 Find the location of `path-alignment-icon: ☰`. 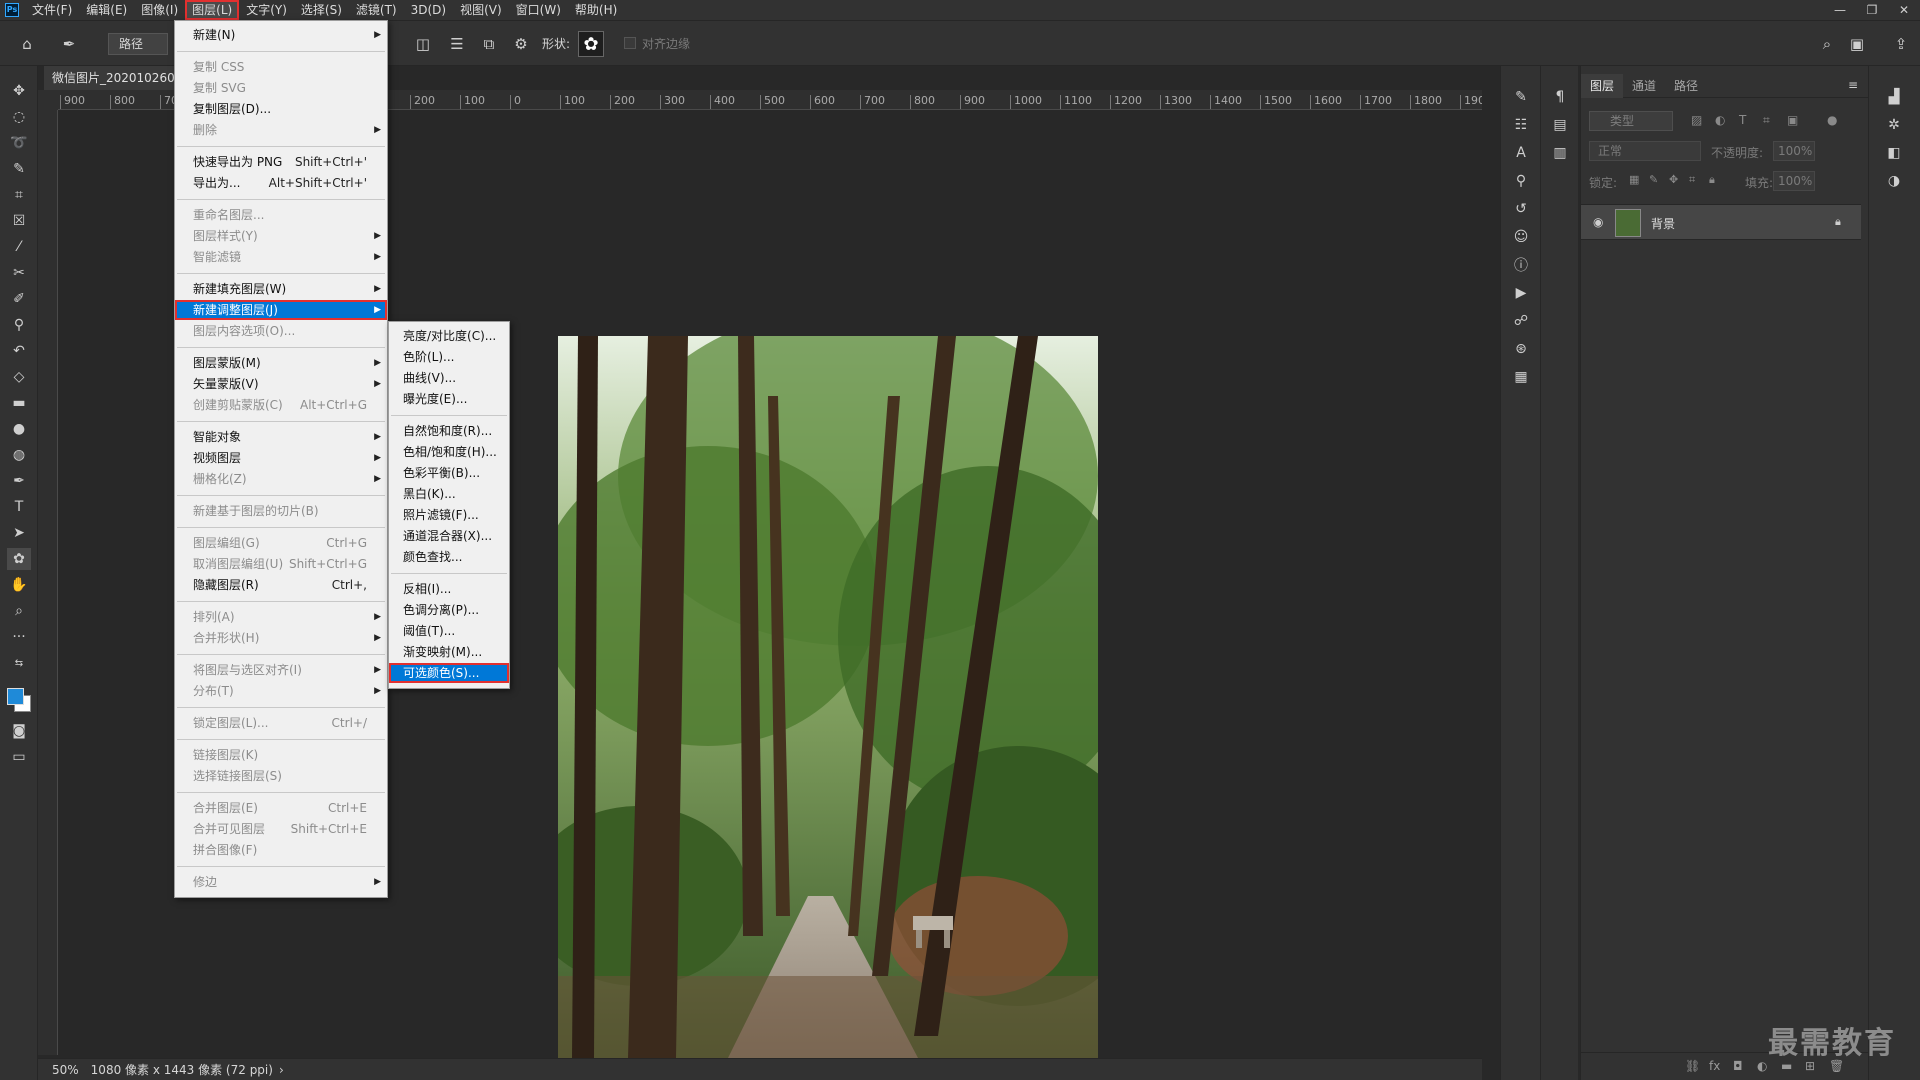

path-alignment-icon: ☰ is located at coordinates (457, 44).